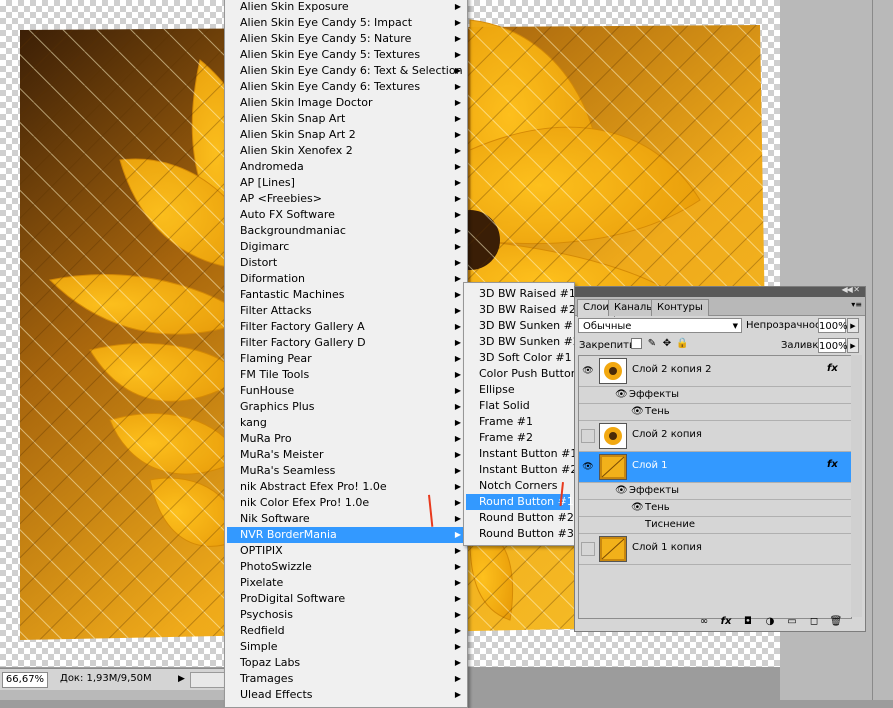 Image resolution: width=893 pixels, height=708 pixels. I want to click on submenu-item: Round Button #1, so click(520, 502).